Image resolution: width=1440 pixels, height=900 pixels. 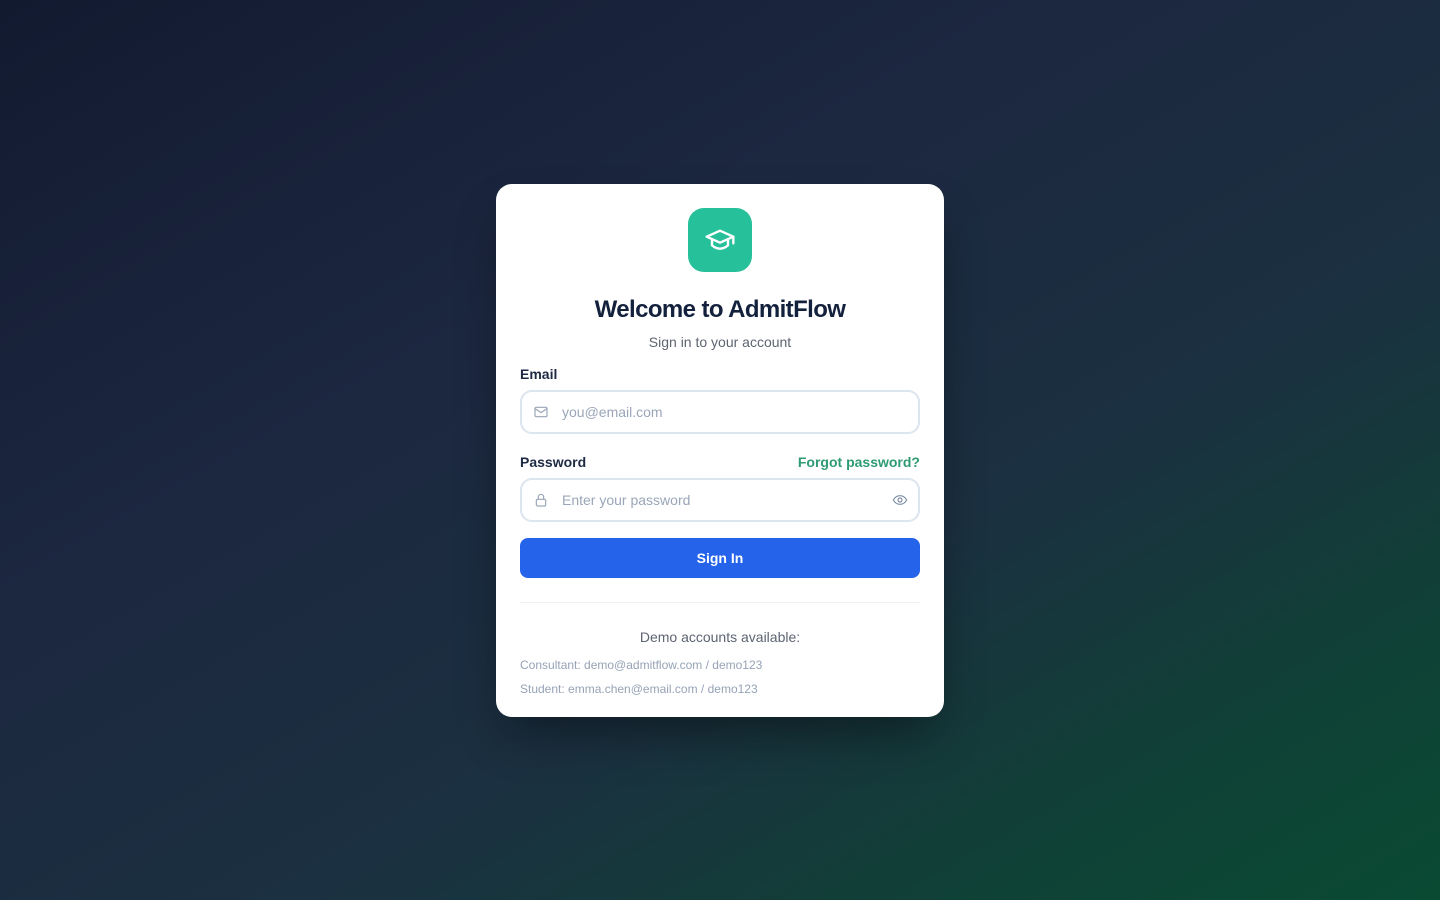 I want to click on page-title: Welcome to AdmitFlow, so click(x=720, y=309).